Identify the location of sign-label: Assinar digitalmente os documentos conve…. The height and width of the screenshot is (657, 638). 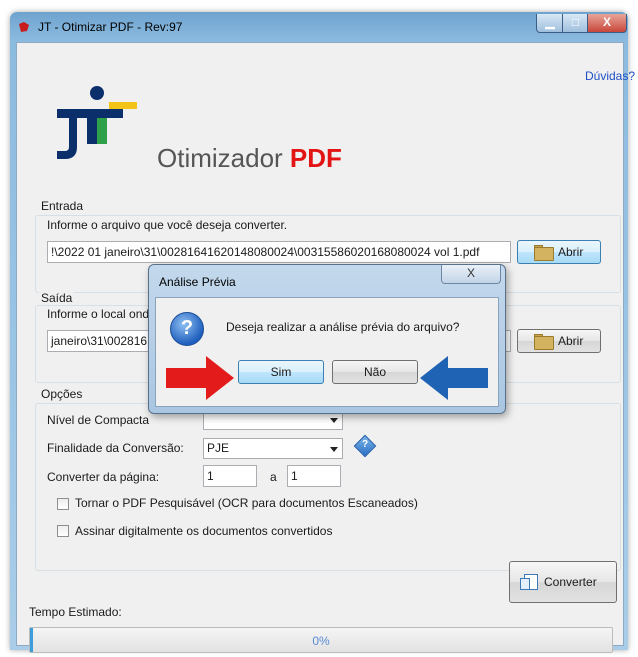
(204, 531).